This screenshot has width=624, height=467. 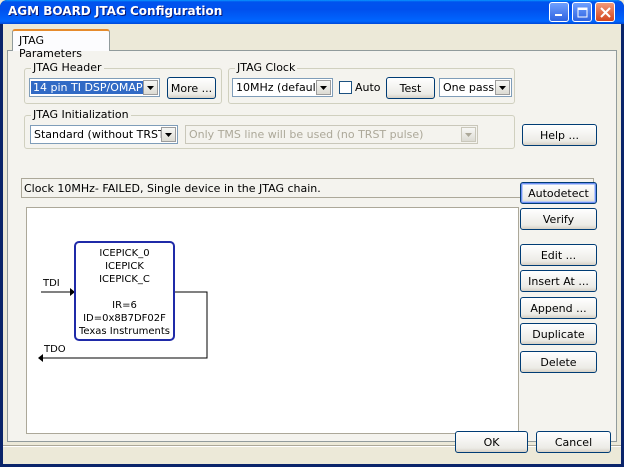 I want to click on device-spacer, so click(x=124, y=292).